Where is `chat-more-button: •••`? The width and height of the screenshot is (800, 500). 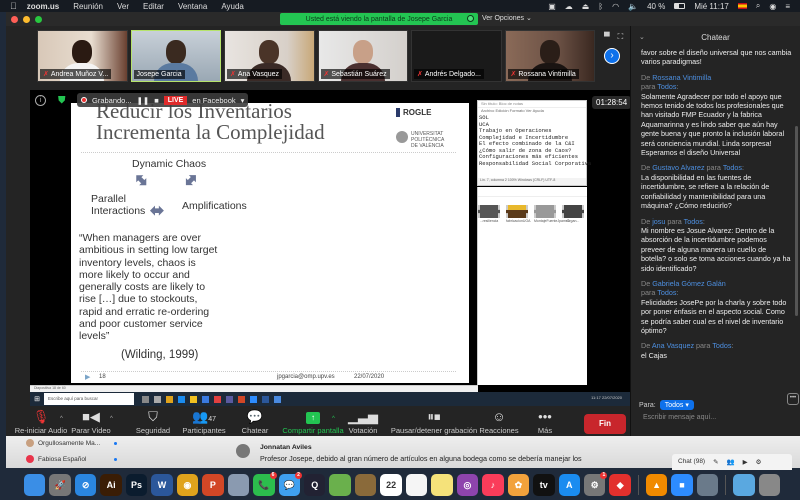
chat-more-button: ••• is located at coordinates (793, 399).